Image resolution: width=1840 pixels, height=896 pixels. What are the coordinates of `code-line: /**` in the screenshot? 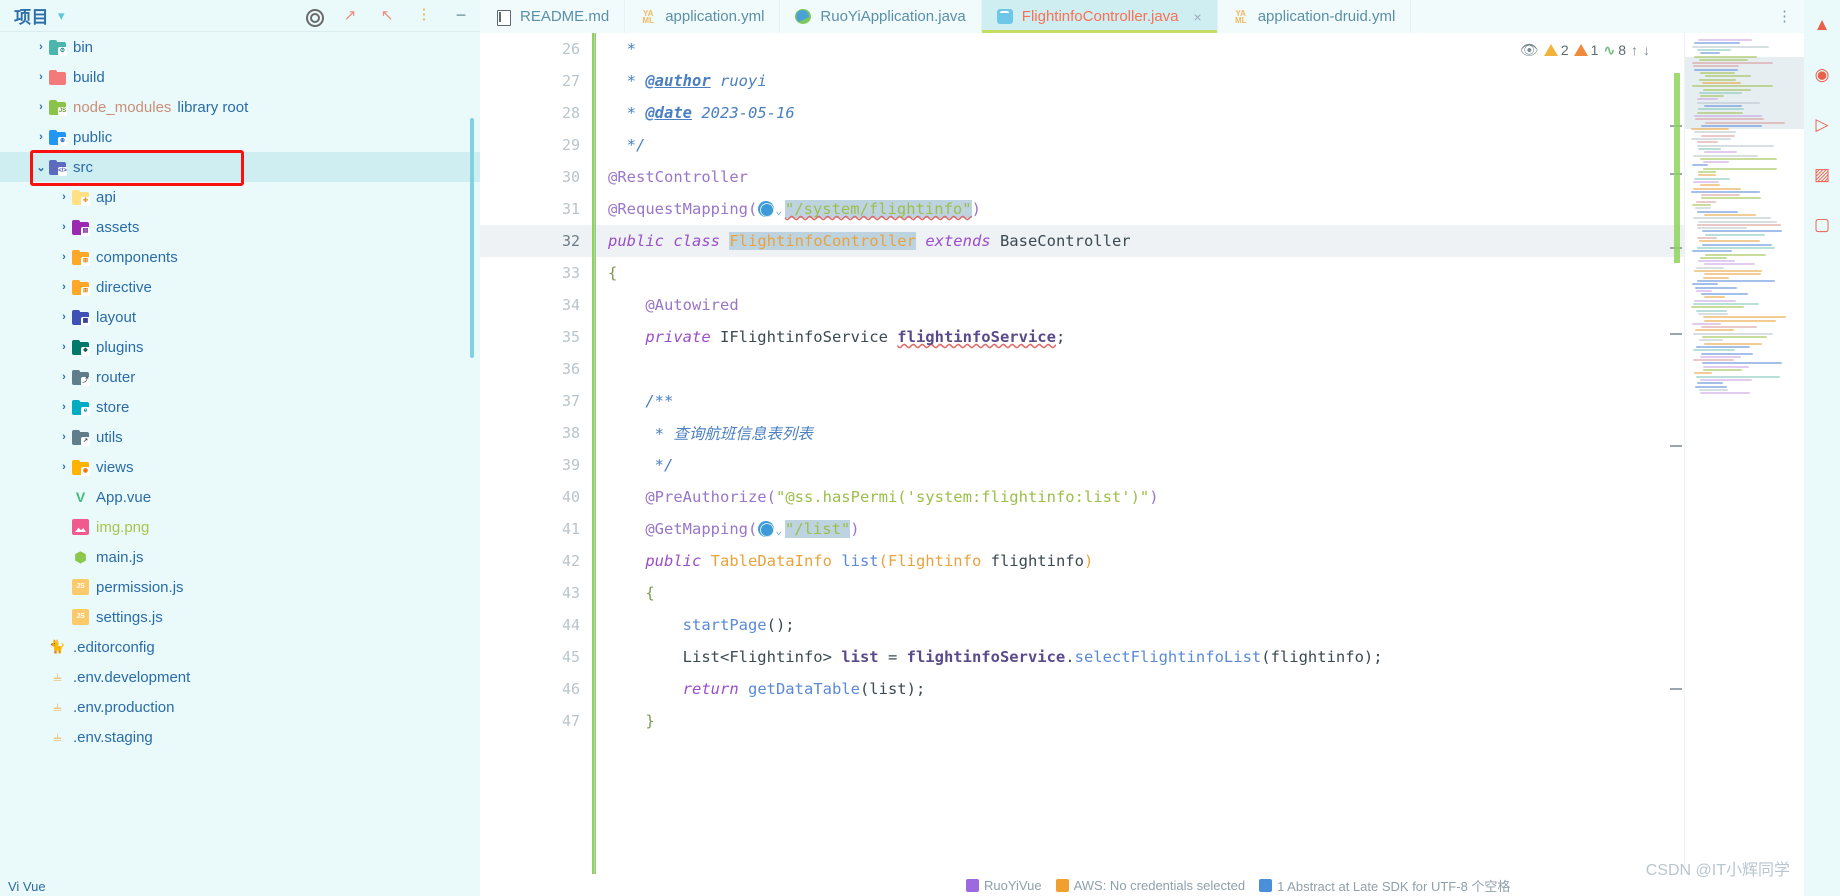 It's located at (1198, 401).